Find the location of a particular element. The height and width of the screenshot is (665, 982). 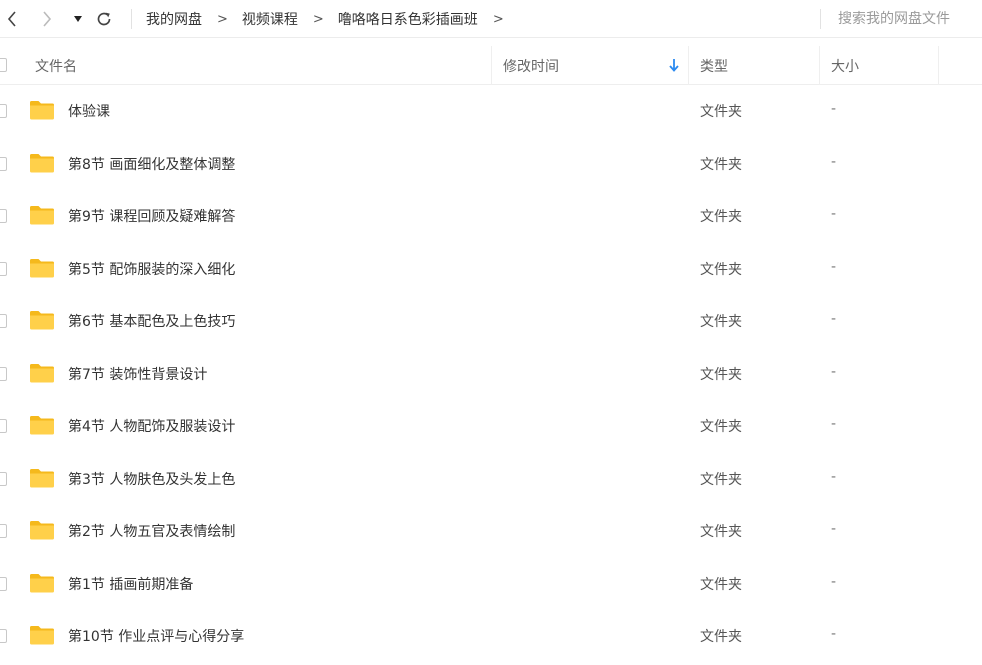

file-row: 第6节 基本配色及上色技巧 文件夹 - is located at coordinates (491, 321).